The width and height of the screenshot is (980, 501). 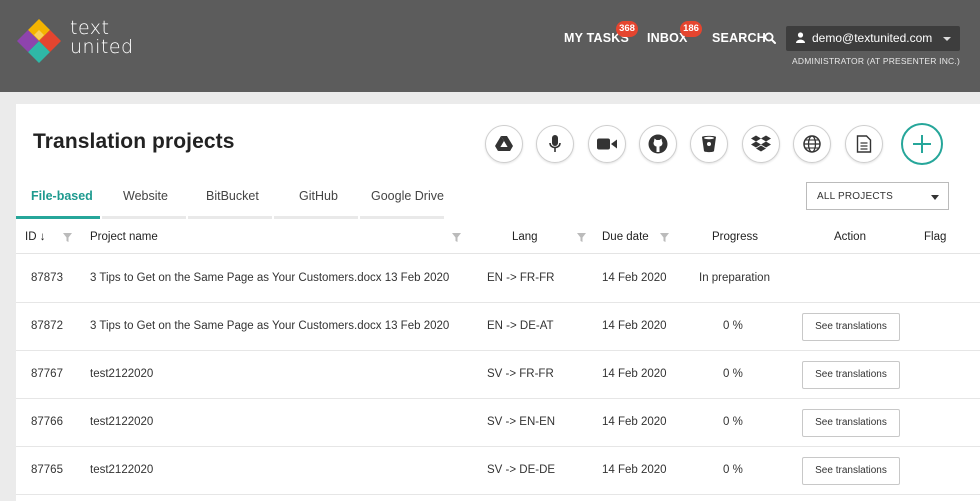 What do you see at coordinates (876, 61) in the screenshot?
I see `user-role-label: ADMINISTRATOR (AT PRESENTER INC.)` at bounding box center [876, 61].